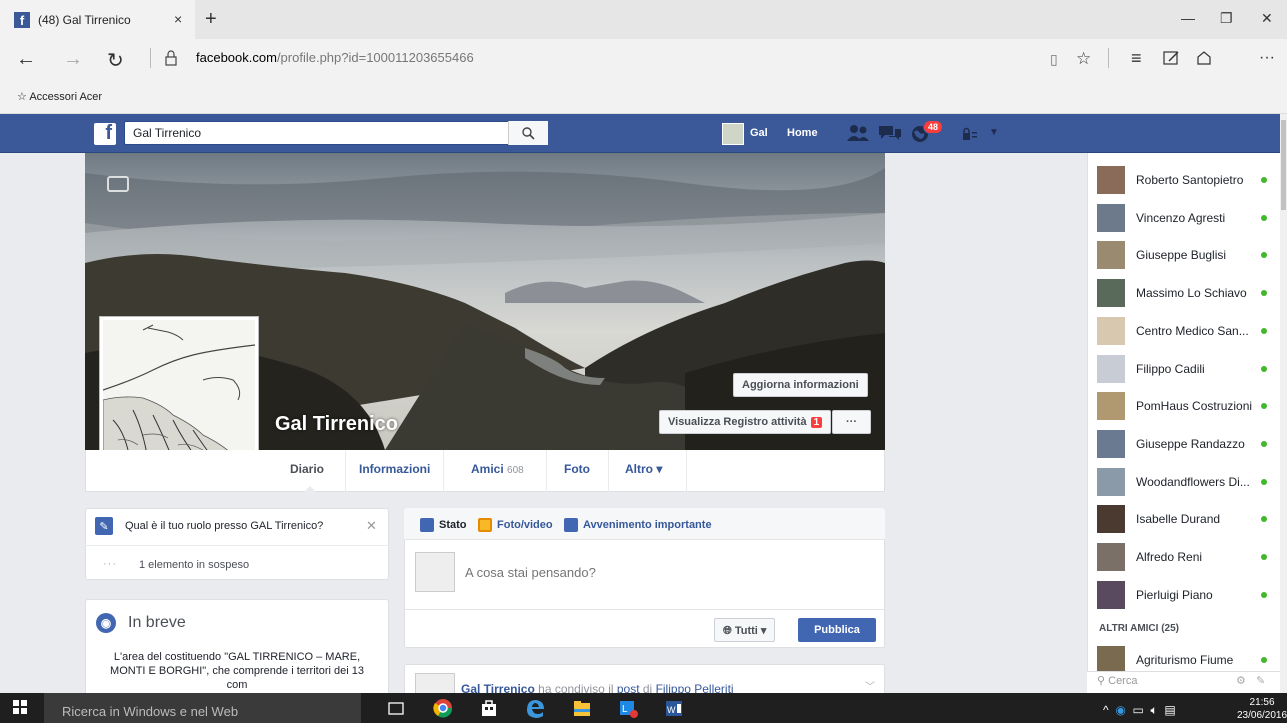 Image resolution: width=1287 pixels, height=723 pixels. I want to click on close-icon: ✕, so click(371, 526).